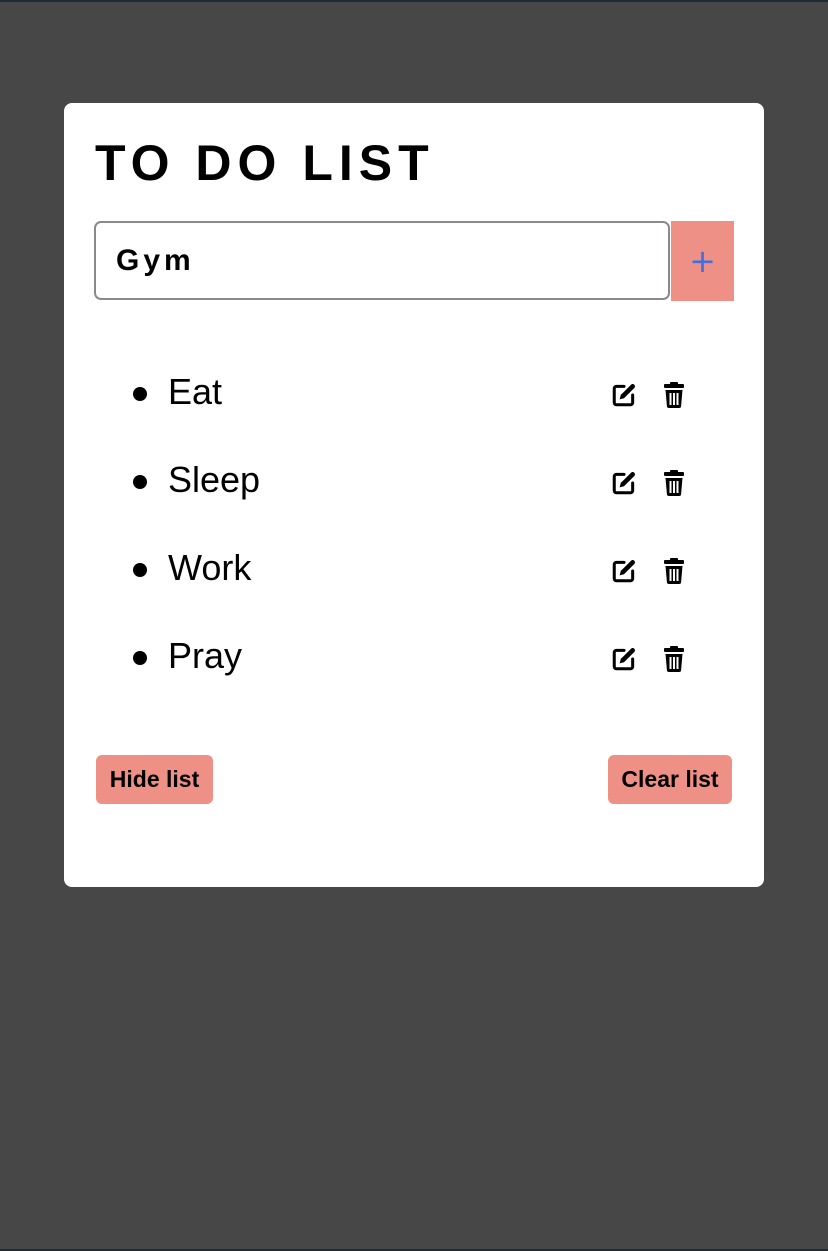 The width and height of the screenshot is (828, 1251). What do you see at coordinates (414, 1) in the screenshot?
I see `window-top-edge` at bounding box center [414, 1].